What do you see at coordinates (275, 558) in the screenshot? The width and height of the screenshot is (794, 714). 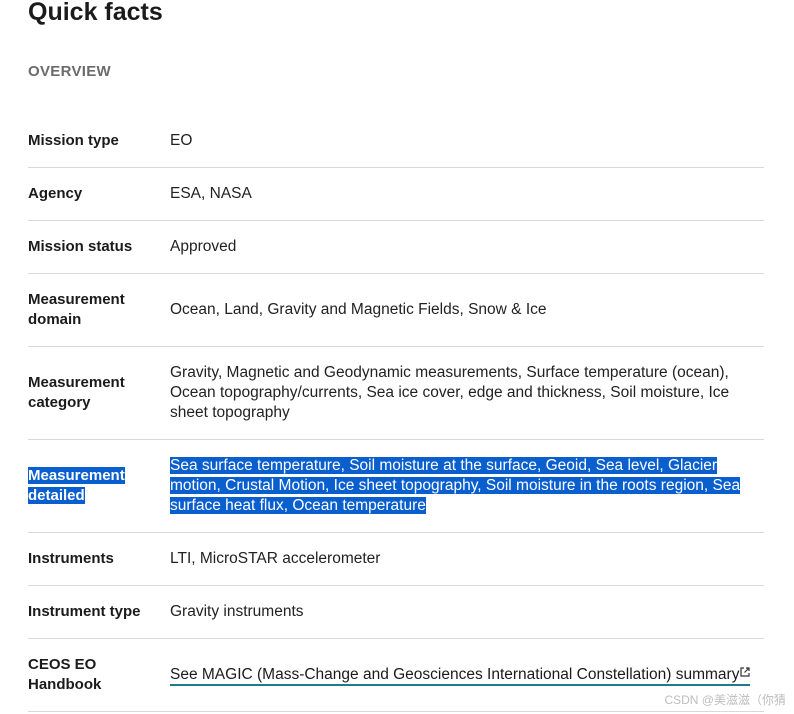 I see `fact-value: LTI, MicroSTAR accelerometer` at bounding box center [275, 558].